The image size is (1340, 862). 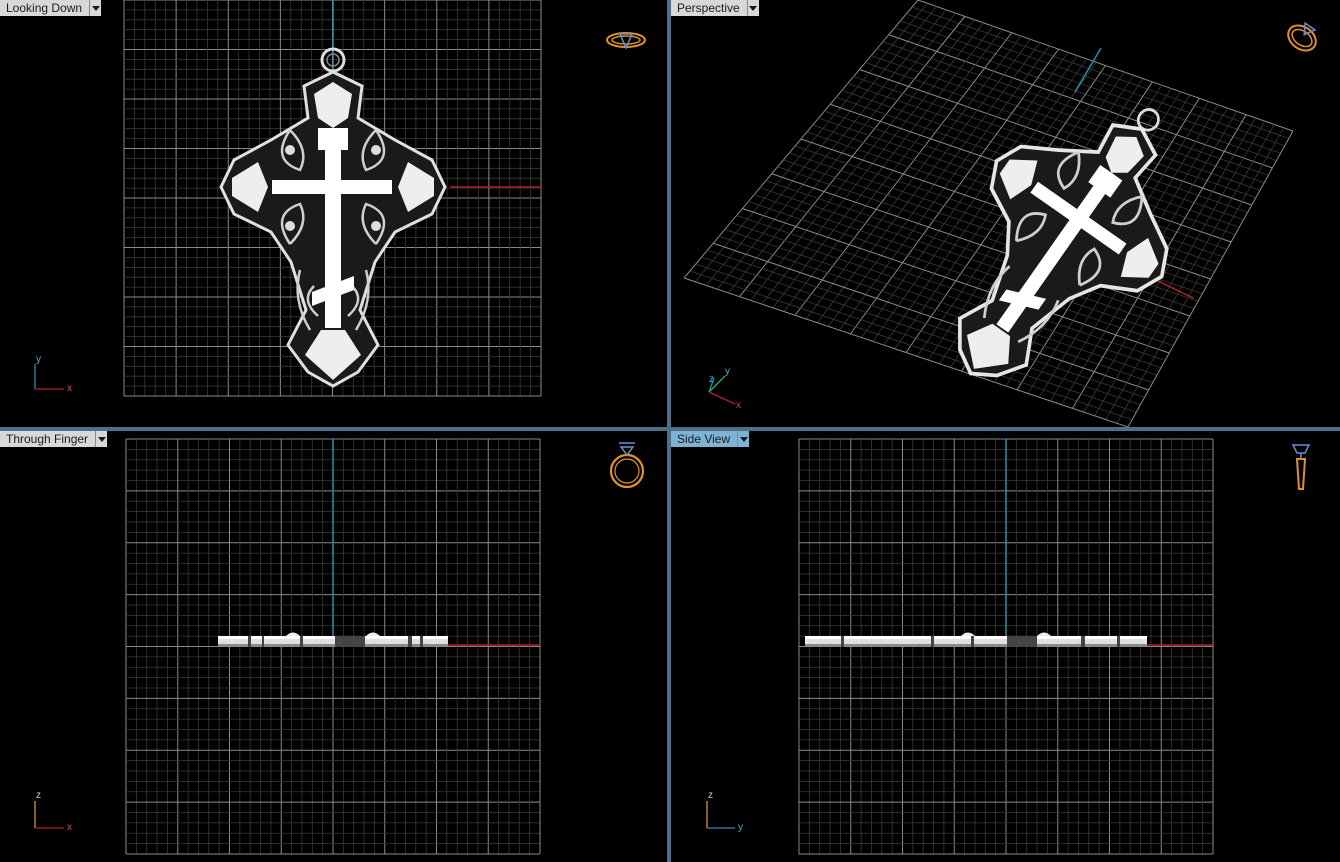 I want to click on ring-front-icon, so click(x=627, y=465).